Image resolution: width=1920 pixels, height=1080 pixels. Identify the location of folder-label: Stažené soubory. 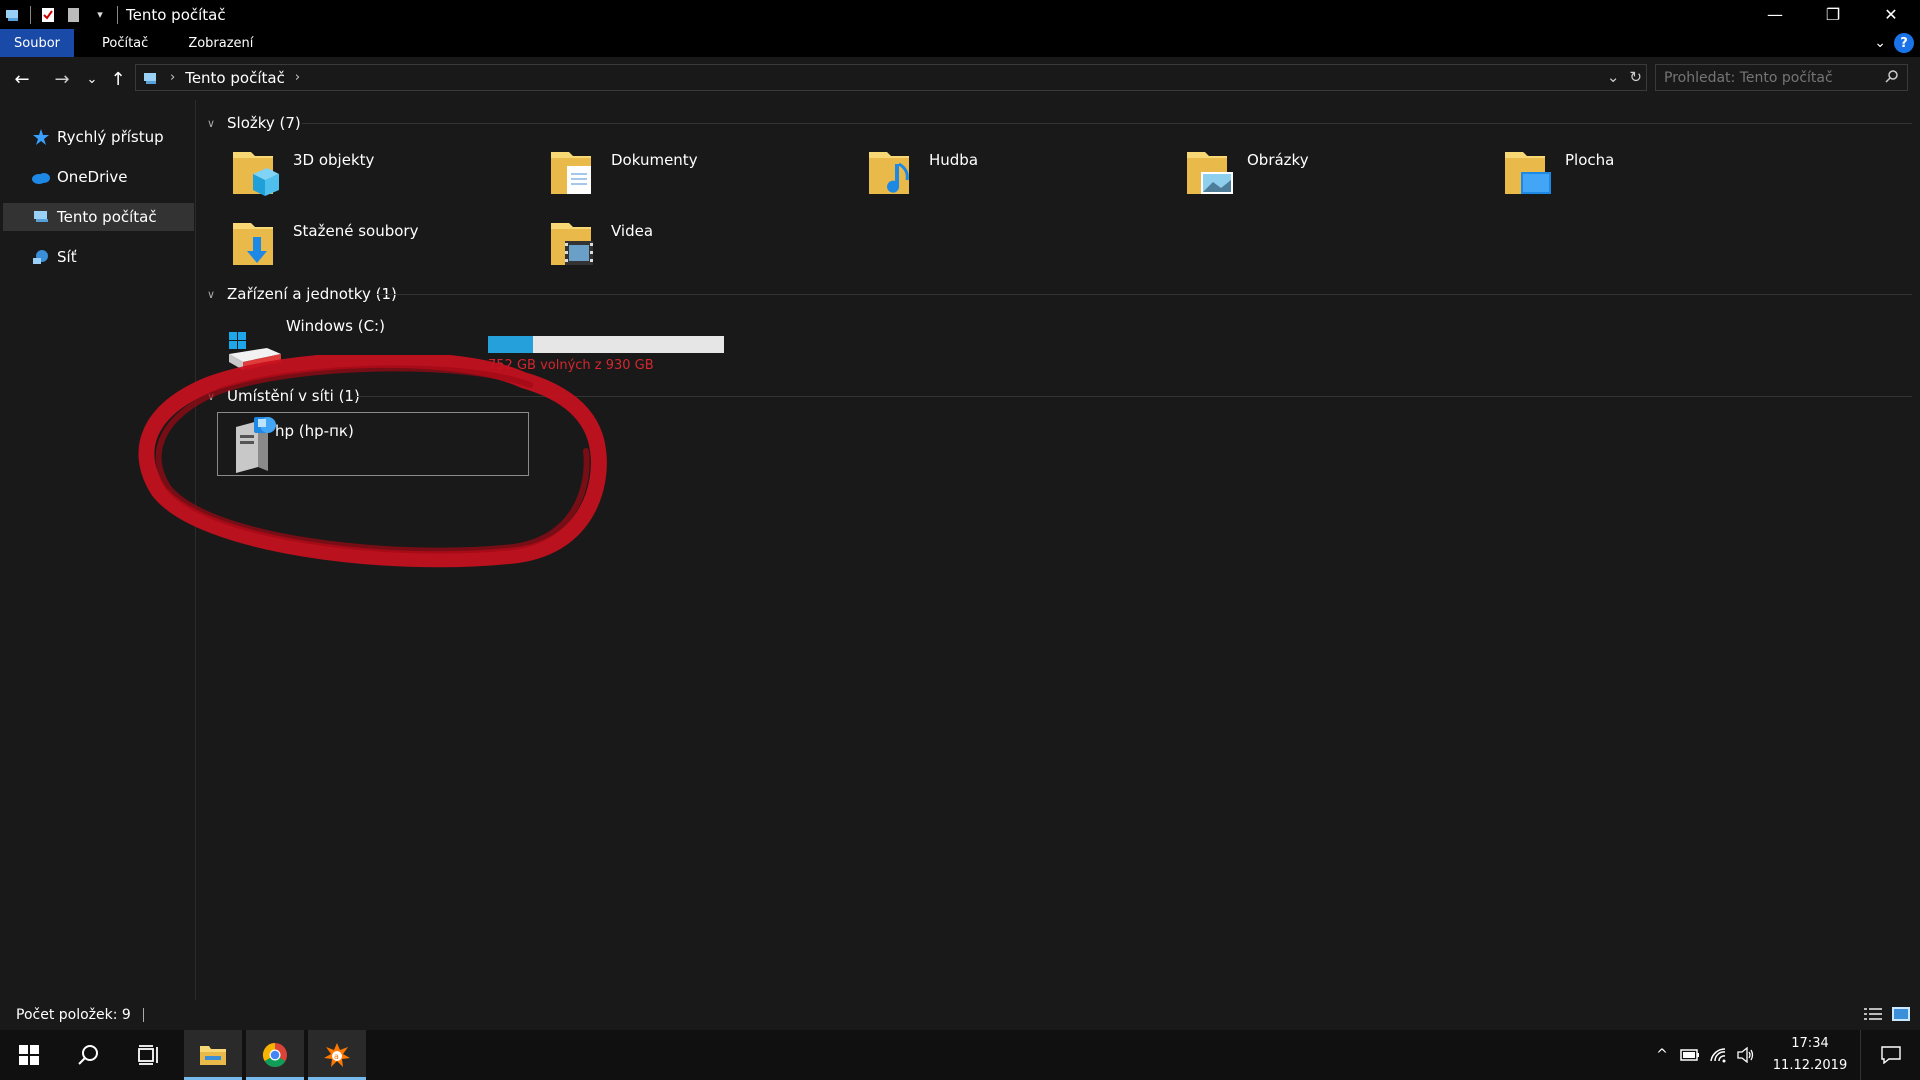
(356, 231).